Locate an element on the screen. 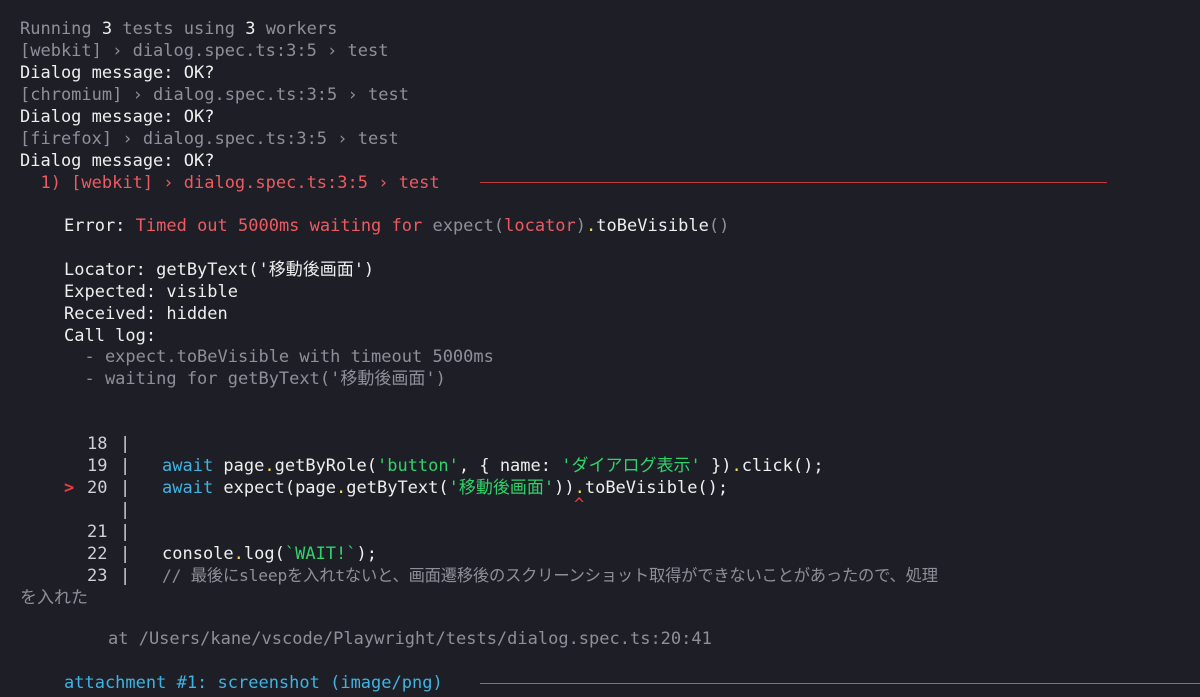 The image size is (1200, 697). attachment-header: attachment #1: screenshot (image/png) is located at coordinates (258, 683).